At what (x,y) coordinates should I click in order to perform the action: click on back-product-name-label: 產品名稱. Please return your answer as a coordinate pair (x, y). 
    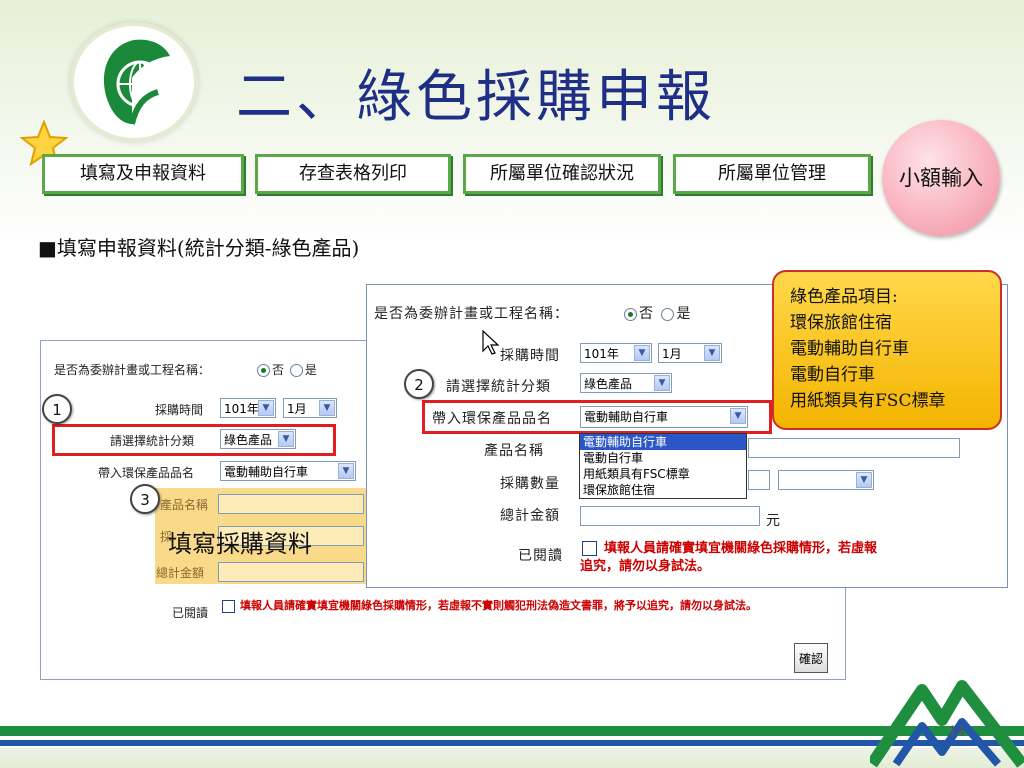
    Looking at the image, I should click on (184, 505).